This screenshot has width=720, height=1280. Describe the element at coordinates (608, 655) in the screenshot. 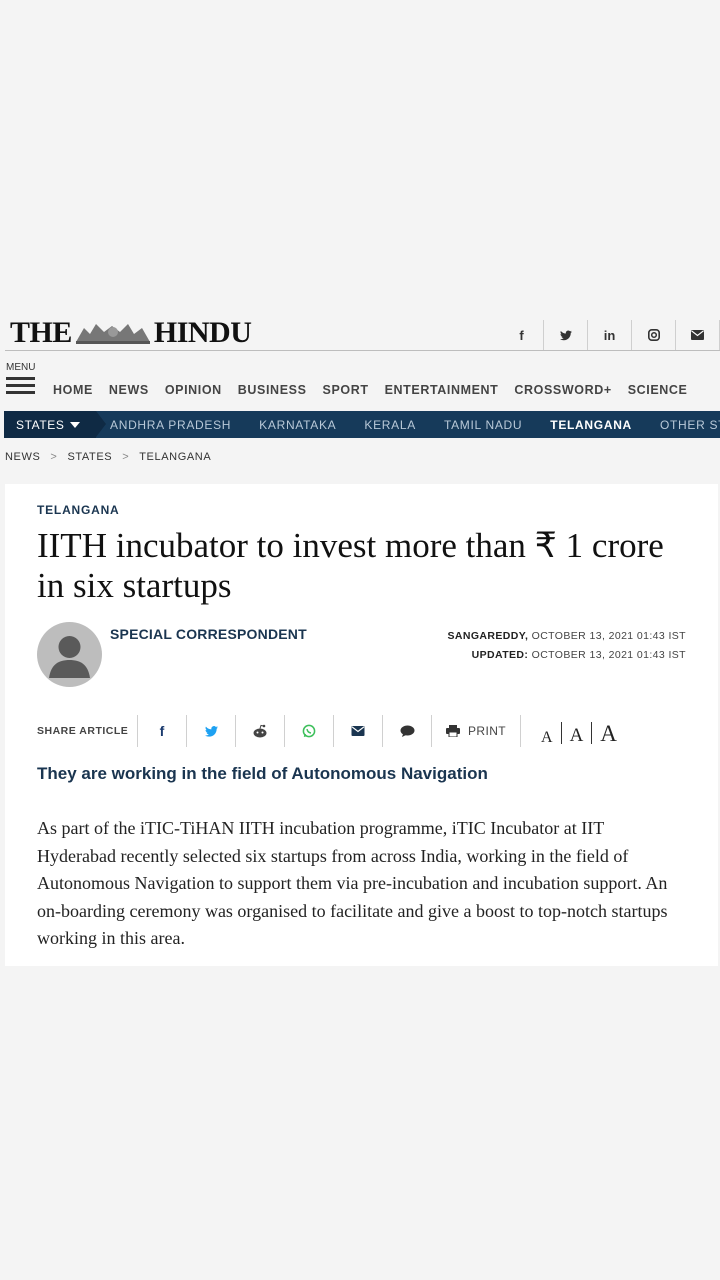

I see `updated-date: OCTOBER 13, 2021 01:43 IST` at that location.